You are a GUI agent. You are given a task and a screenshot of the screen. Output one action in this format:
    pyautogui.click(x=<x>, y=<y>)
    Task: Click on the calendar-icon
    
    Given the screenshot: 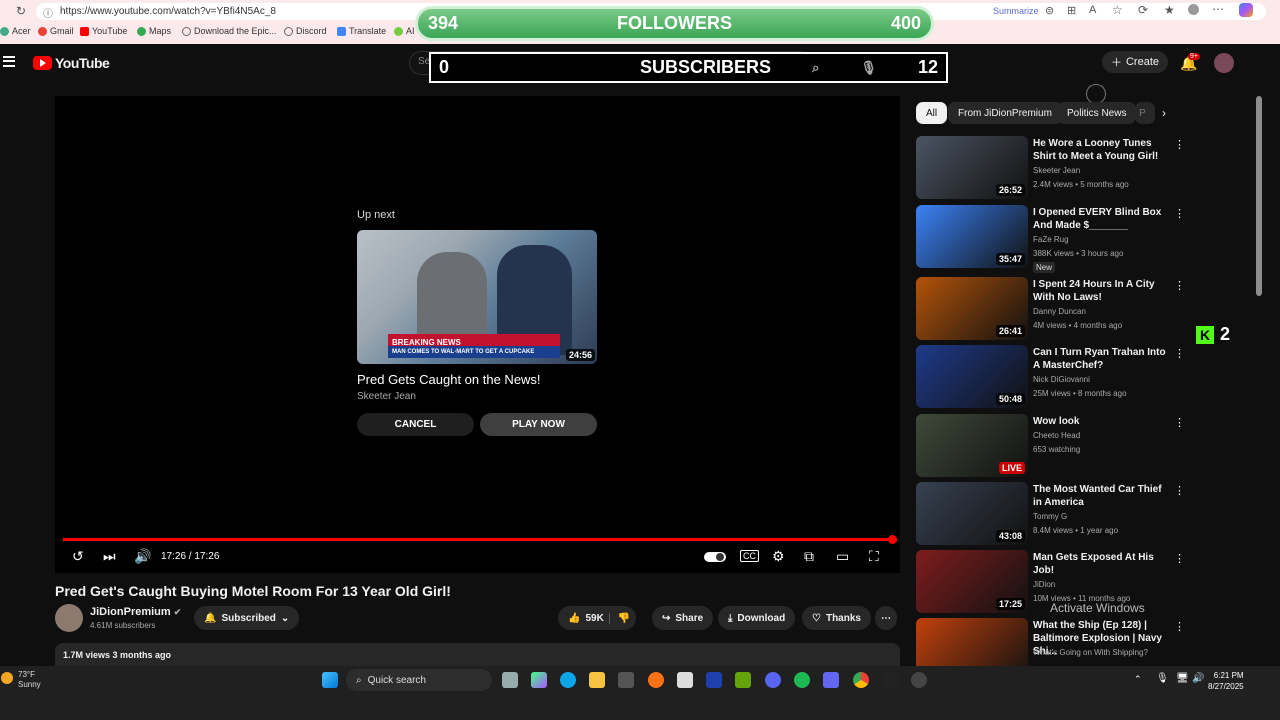 What is the action you would take?
    pyautogui.click(x=626, y=680)
    